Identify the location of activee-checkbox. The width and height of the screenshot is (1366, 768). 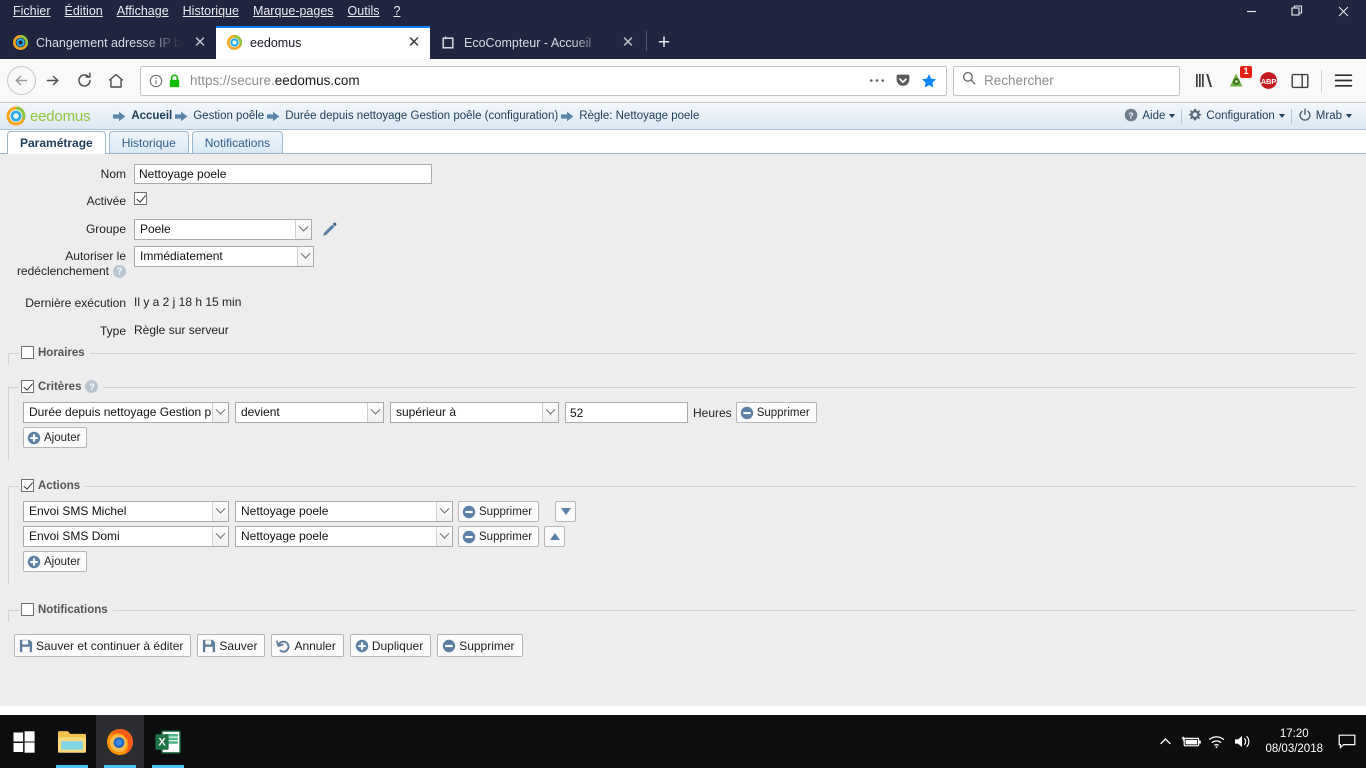
(140, 198).